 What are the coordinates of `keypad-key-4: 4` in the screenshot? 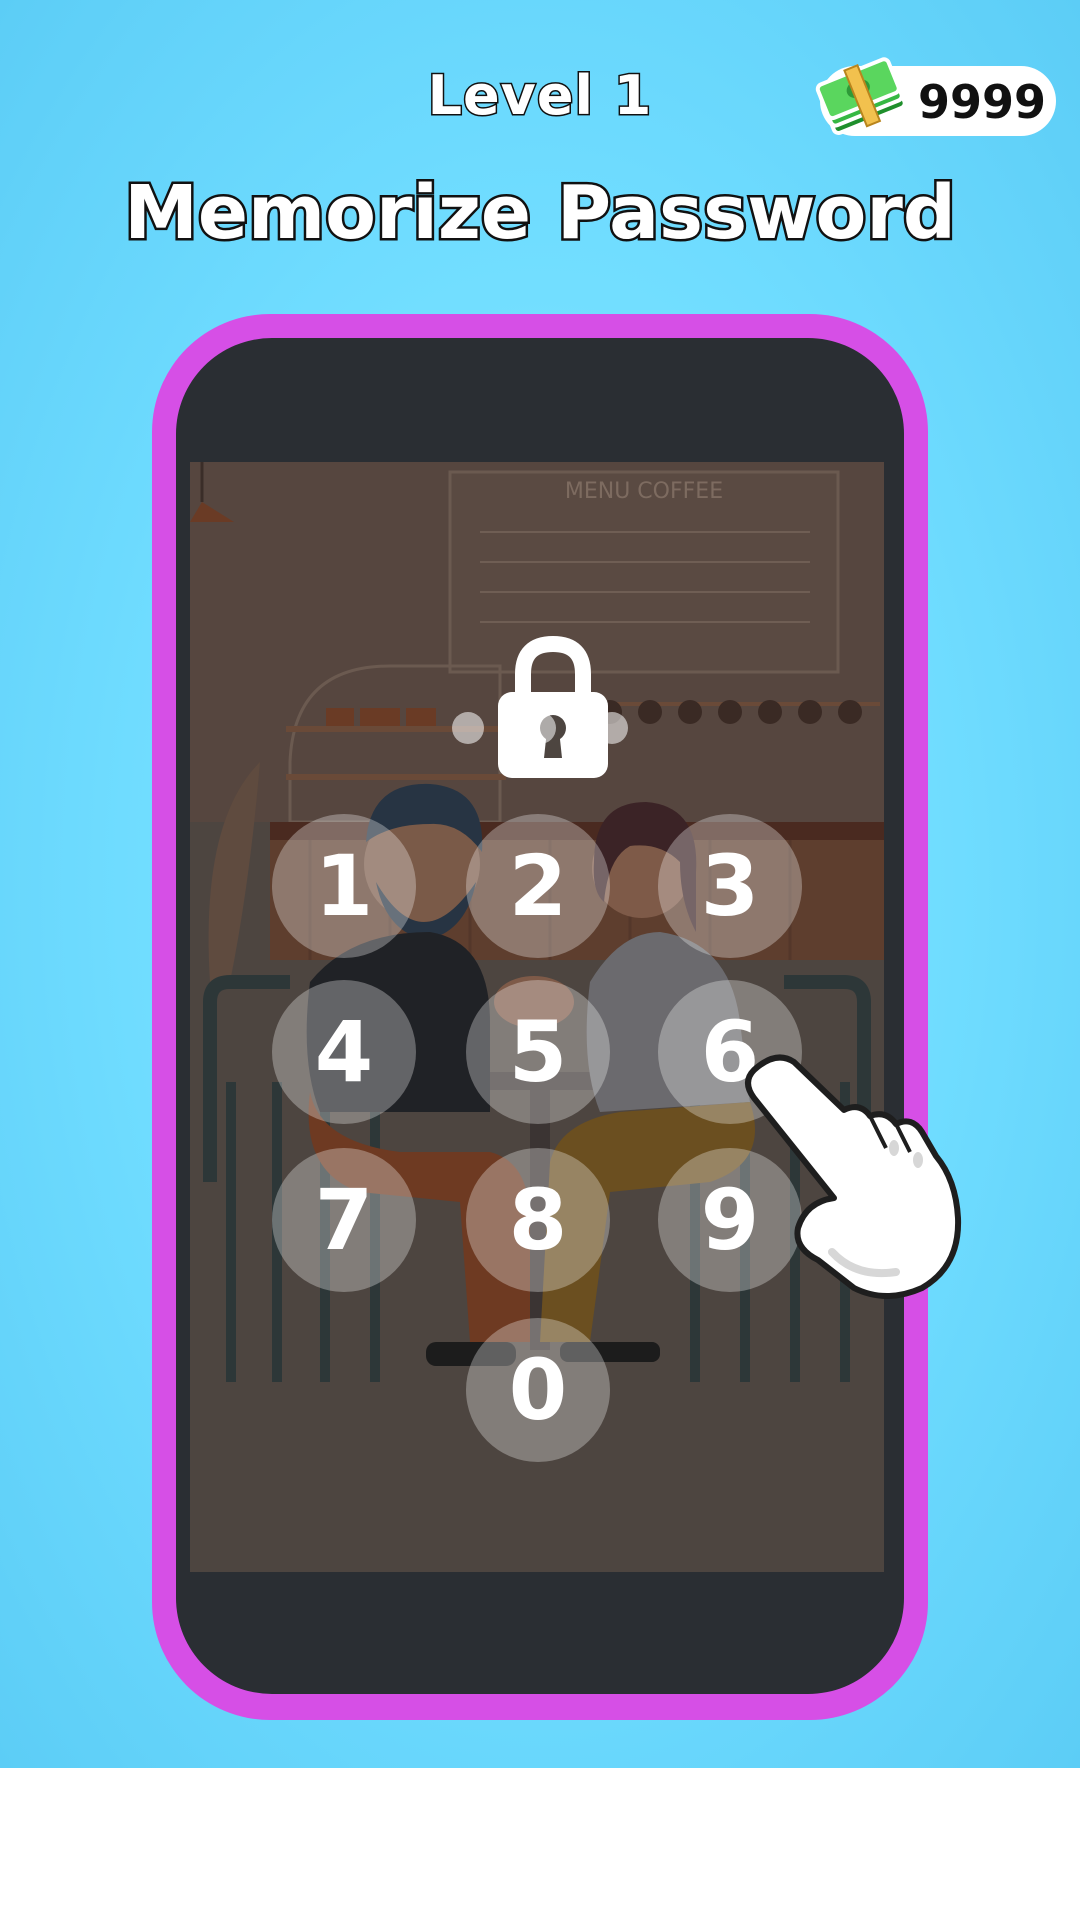 It's located at (344, 1052).